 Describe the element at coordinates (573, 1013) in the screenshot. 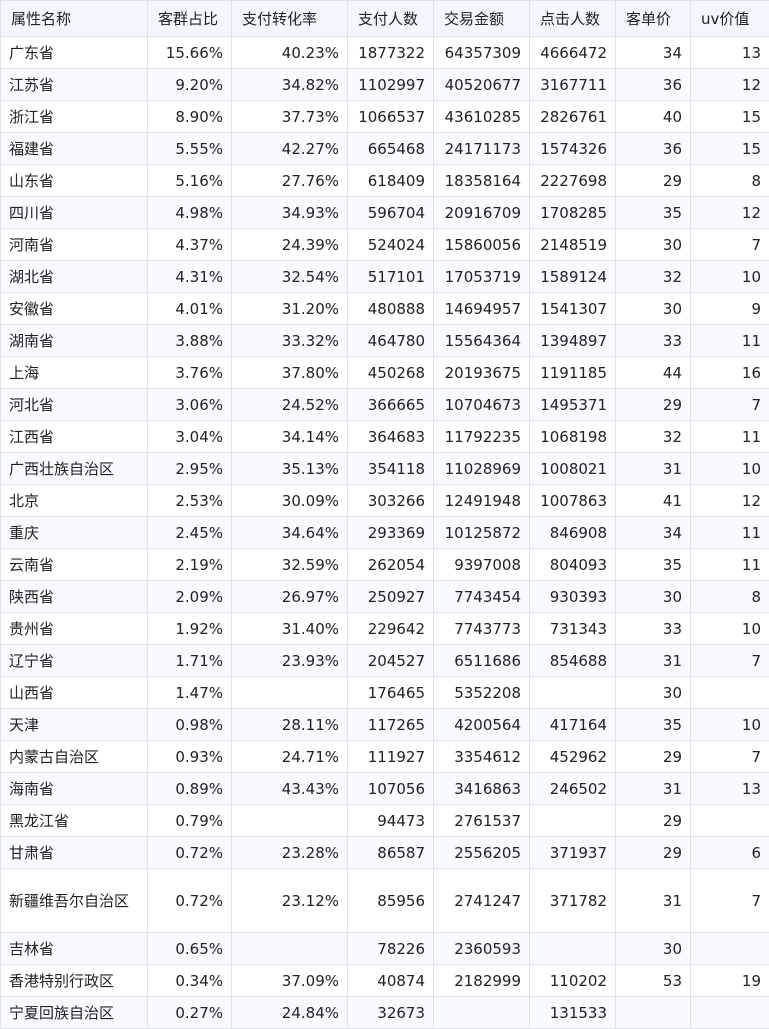

I see `cell-clicks: 131533` at that location.